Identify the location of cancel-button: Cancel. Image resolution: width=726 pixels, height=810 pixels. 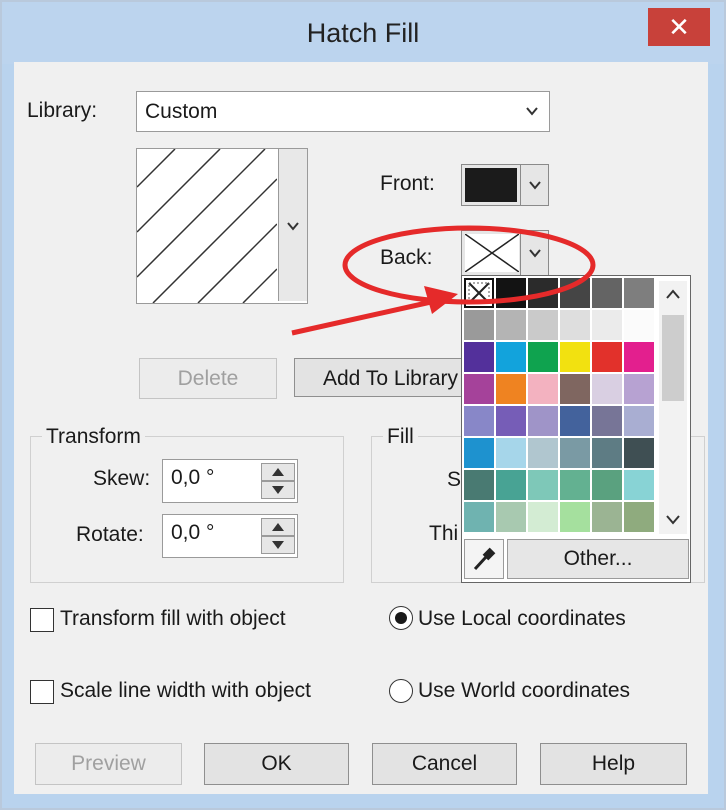
(444, 764).